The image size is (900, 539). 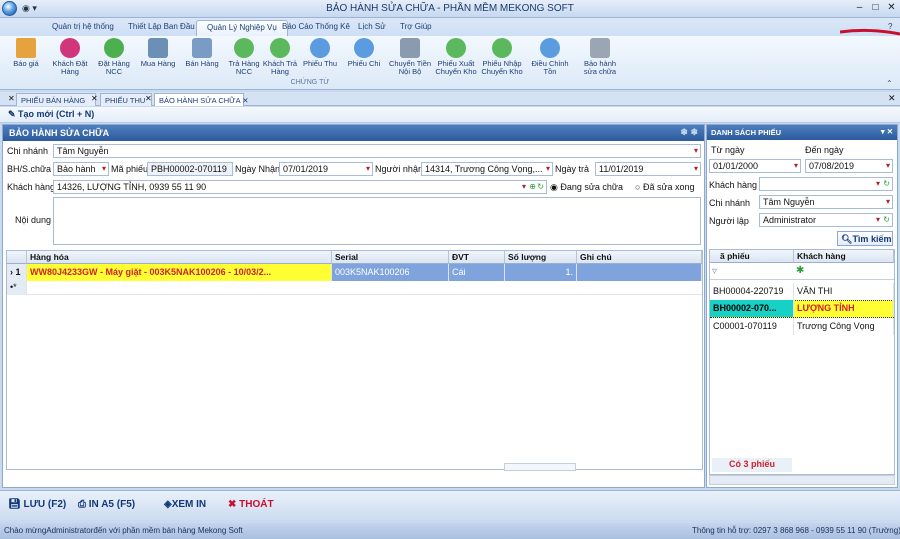 I want to click on view-print-button: ◈XEM IN, so click(x=185, y=504).